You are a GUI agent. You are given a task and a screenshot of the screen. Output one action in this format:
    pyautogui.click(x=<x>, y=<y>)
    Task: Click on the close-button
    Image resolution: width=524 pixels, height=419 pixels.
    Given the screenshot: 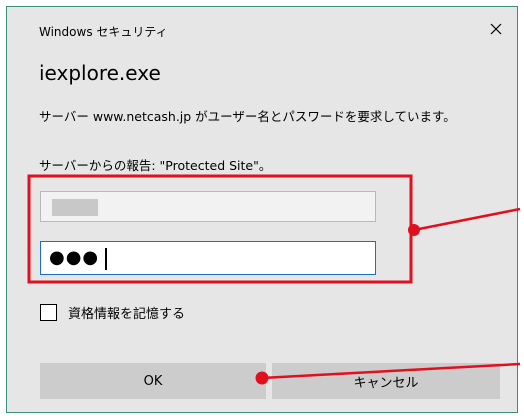 What is the action you would take?
    pyautogui.click(x=496, y=29)
    